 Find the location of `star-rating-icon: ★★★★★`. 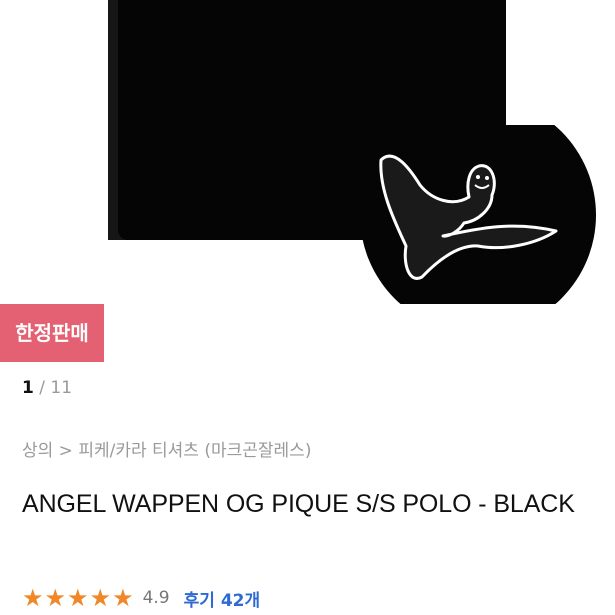

star-rating-icon: ★★★★★ is located at coordinates (78, 598).